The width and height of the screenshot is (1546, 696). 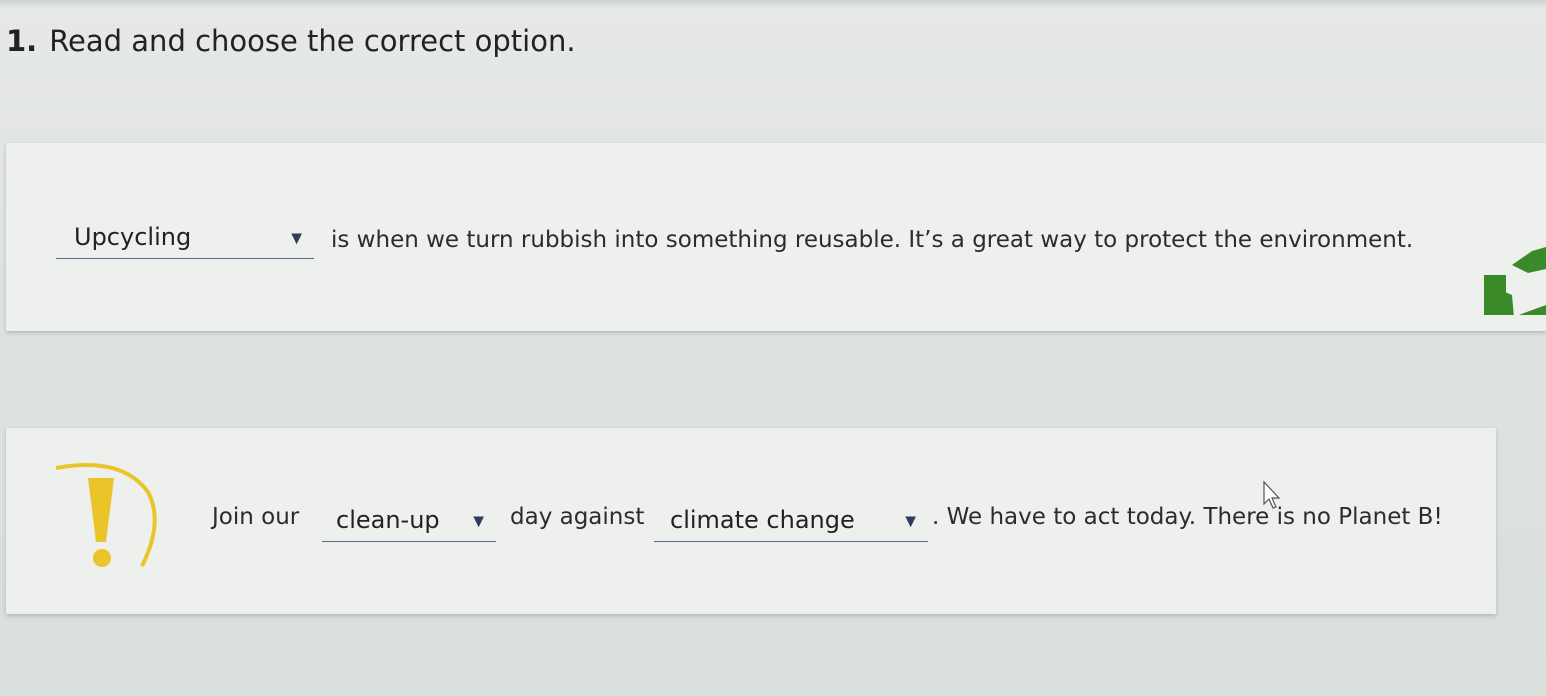 I want to click on answer-dropdown-1: Upcycling ▼, so click(x=185, y=237).